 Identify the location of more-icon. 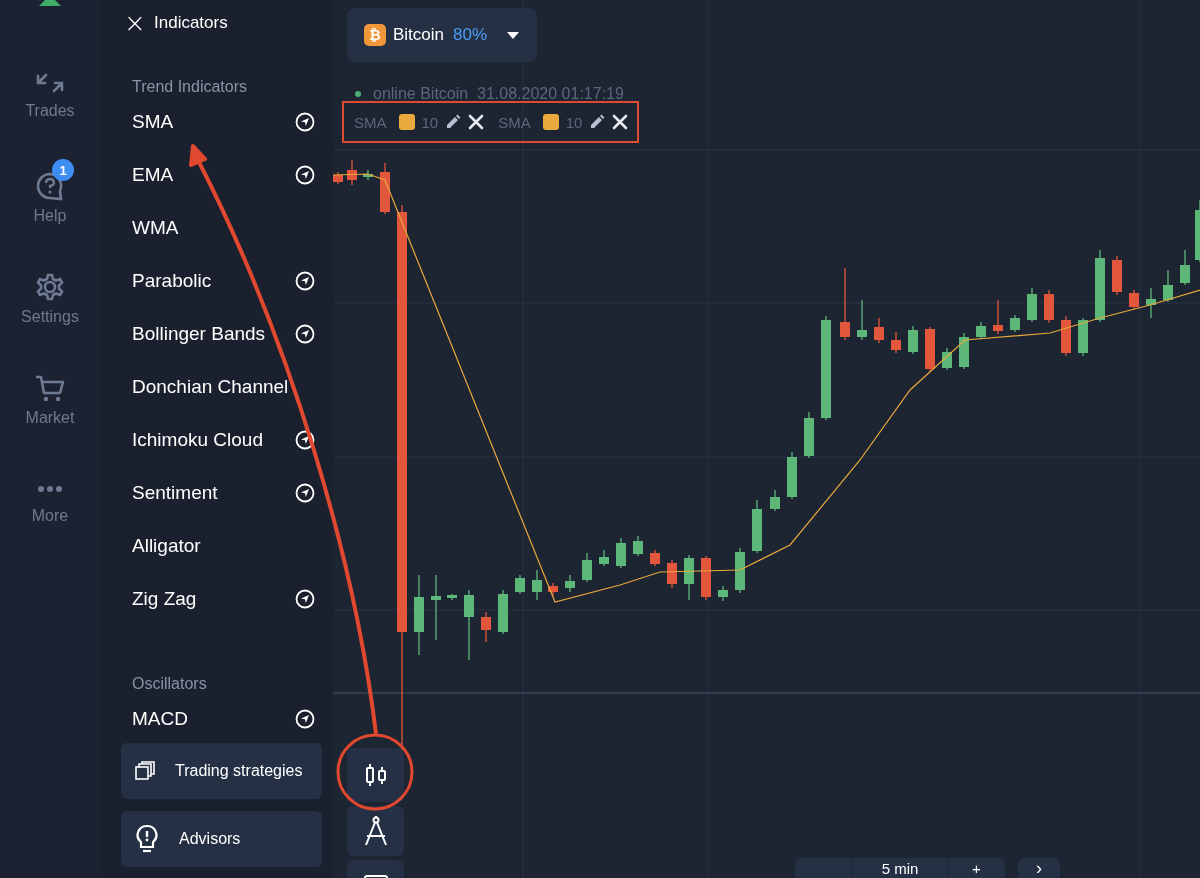
(50, 489).